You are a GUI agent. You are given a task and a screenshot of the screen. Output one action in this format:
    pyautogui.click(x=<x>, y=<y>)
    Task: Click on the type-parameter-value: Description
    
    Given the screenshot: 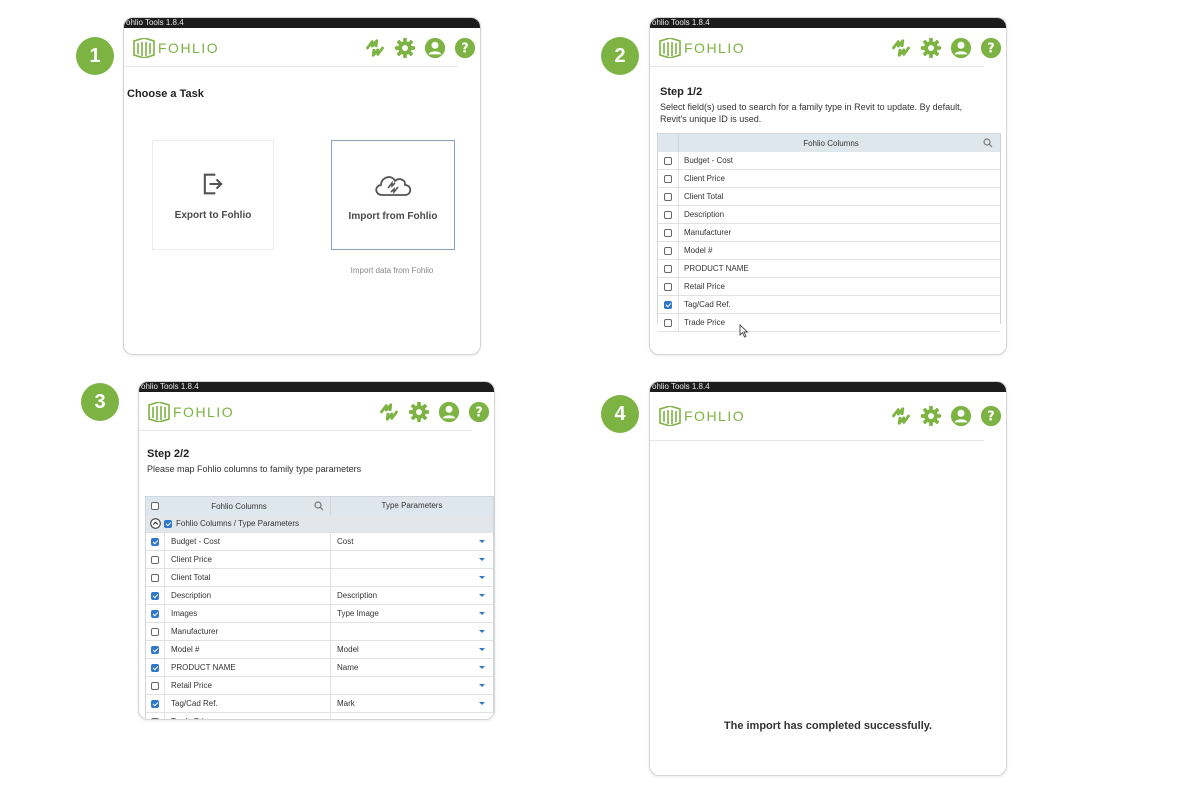 What is the action you would take?
    pyautogui.click(x=357, y=595)
    